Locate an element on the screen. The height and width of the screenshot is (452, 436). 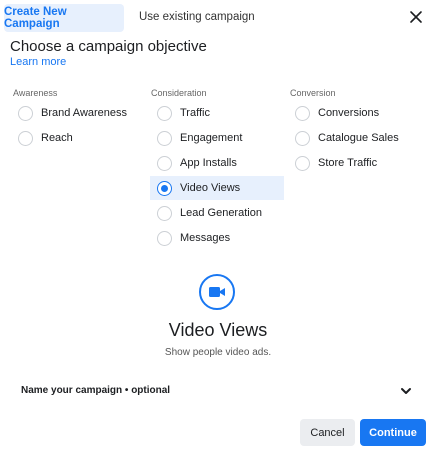
selected-objective-description: Show people video ads. is located at coordinates (218, 352).